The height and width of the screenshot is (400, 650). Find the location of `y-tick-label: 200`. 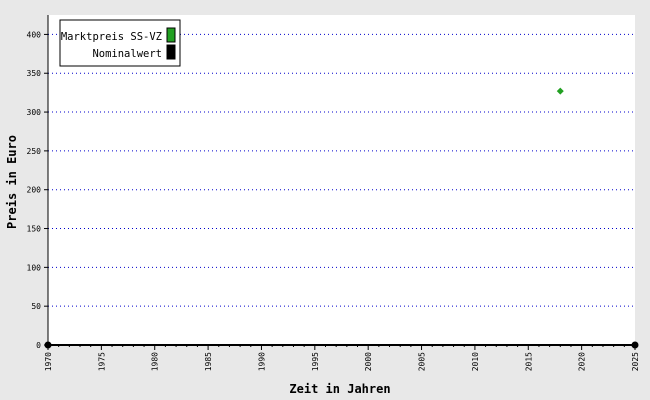

y-tick-label: 200 is located at coordinates (34, 190).